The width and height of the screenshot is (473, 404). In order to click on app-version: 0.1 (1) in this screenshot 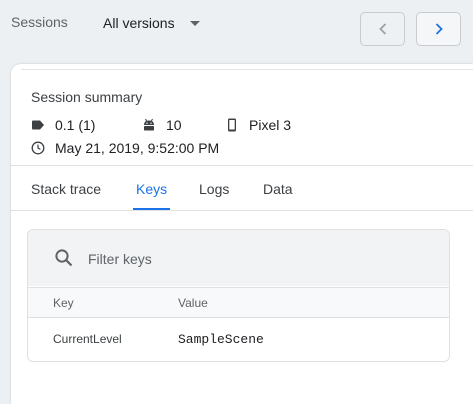, I will do `click(63, 125)`.